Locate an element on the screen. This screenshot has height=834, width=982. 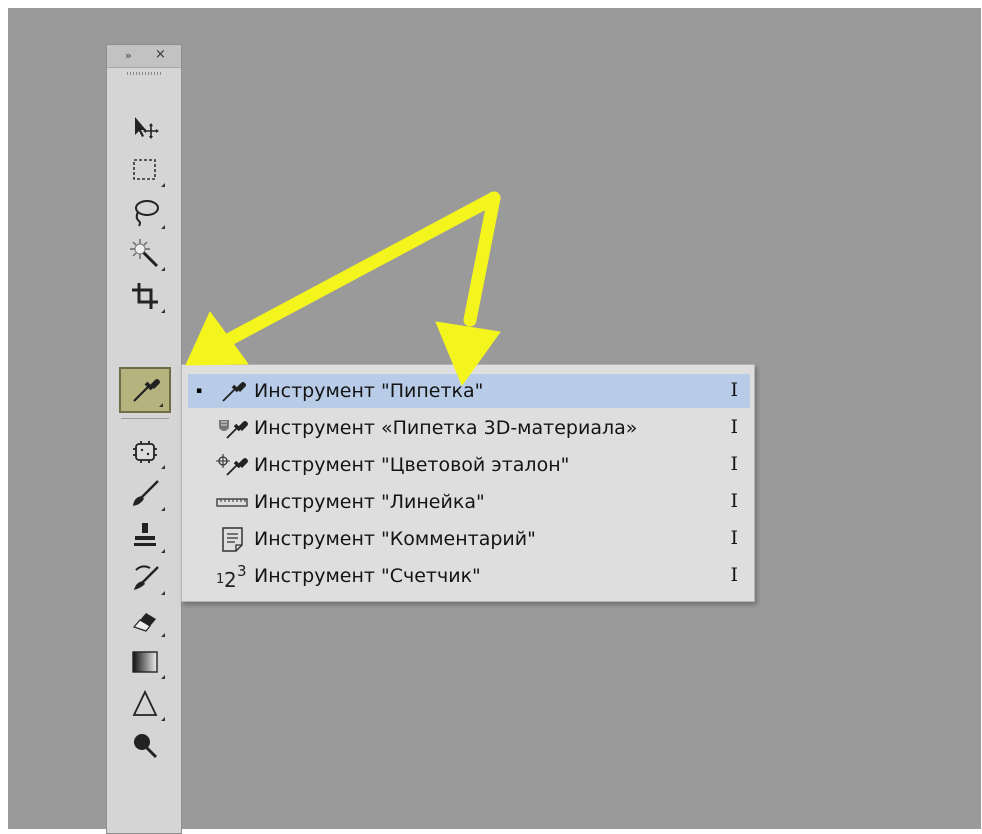
bandage-icon is located at coordinates (145, 452).